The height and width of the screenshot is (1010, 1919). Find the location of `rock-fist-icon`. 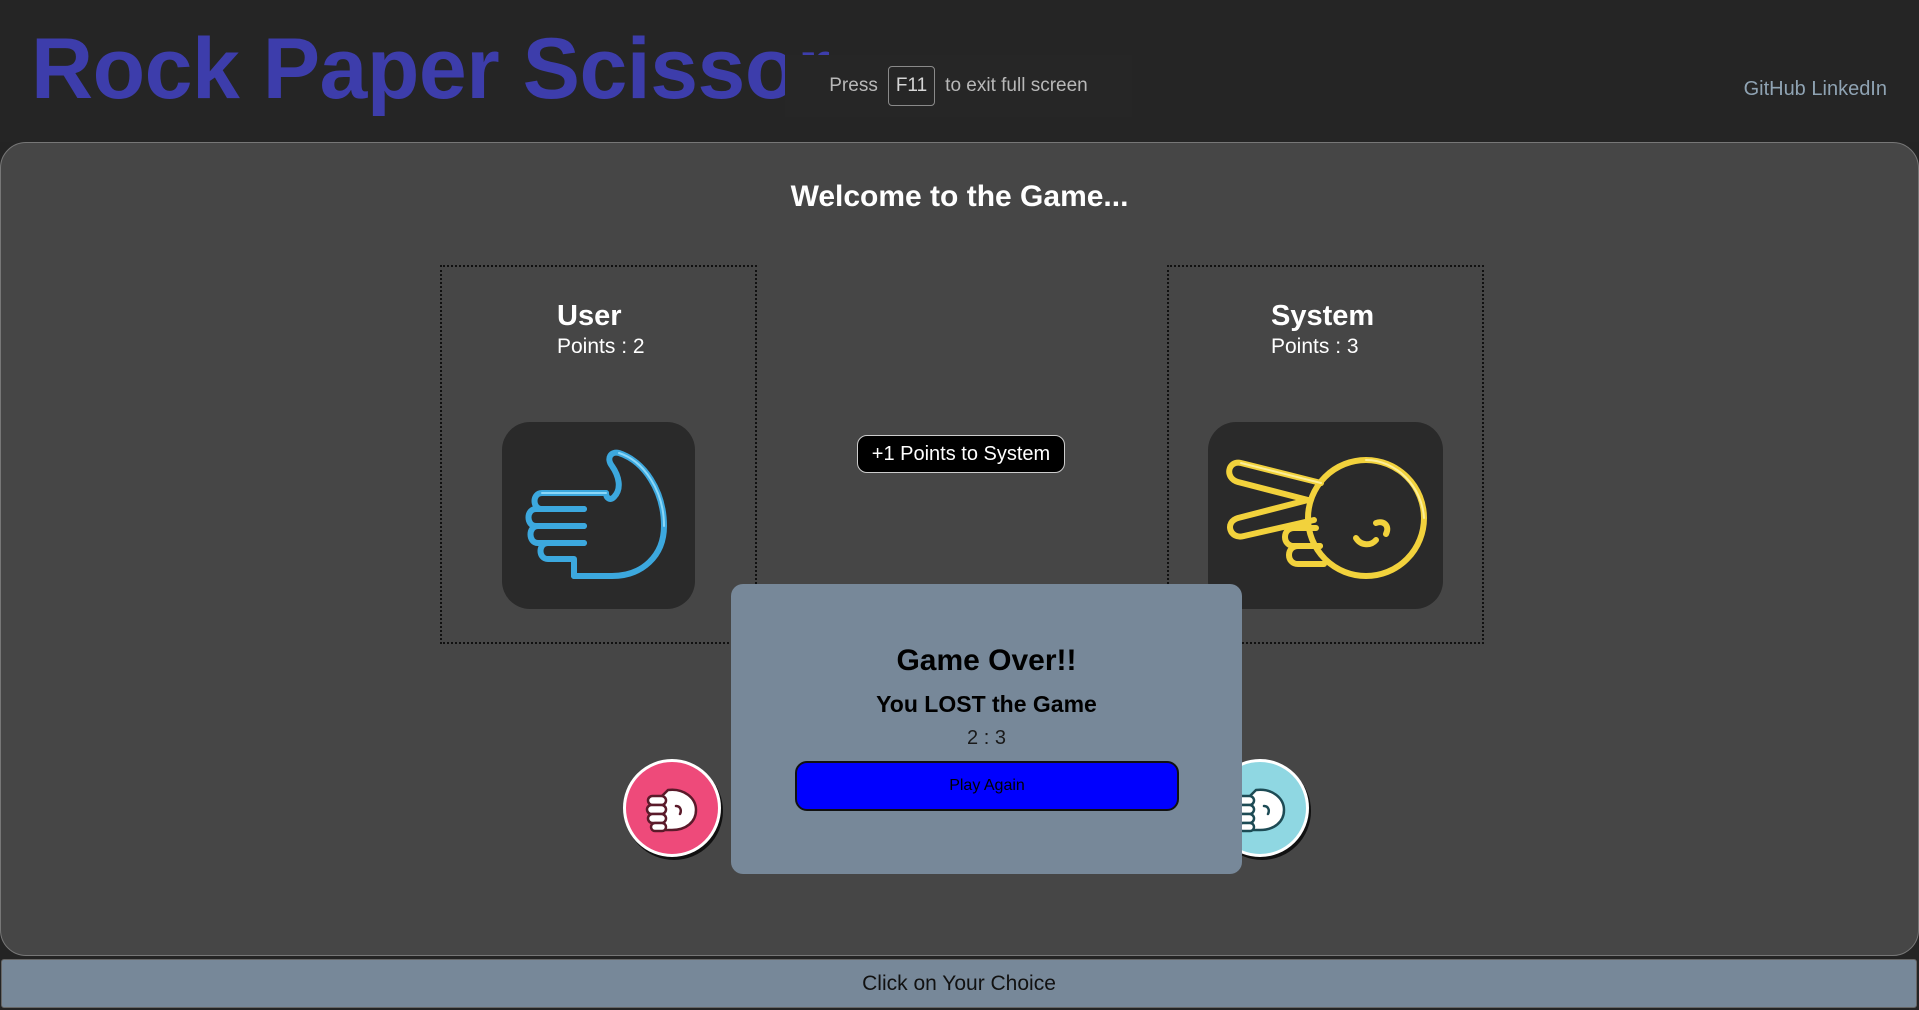

rock-fist-icon is located at coordinates (671, 810).